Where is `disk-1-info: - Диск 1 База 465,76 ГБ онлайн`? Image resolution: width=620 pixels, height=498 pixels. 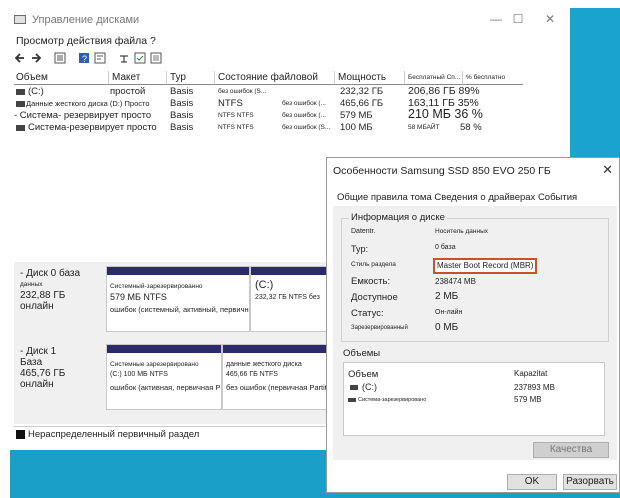 disk-1-info: - Диск 1 База 465,76 ГБ онлайн is located at coordinates (42, 368).